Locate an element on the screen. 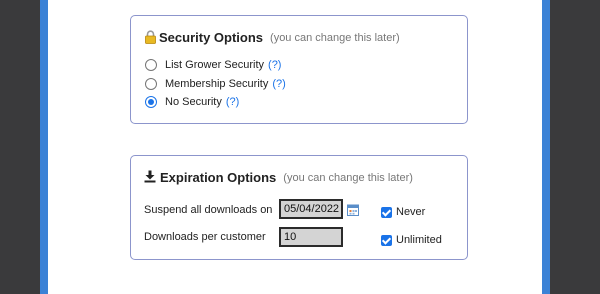 This screenshot has width=600, height=294. calendar-icon is located at coordinates (353, 209).